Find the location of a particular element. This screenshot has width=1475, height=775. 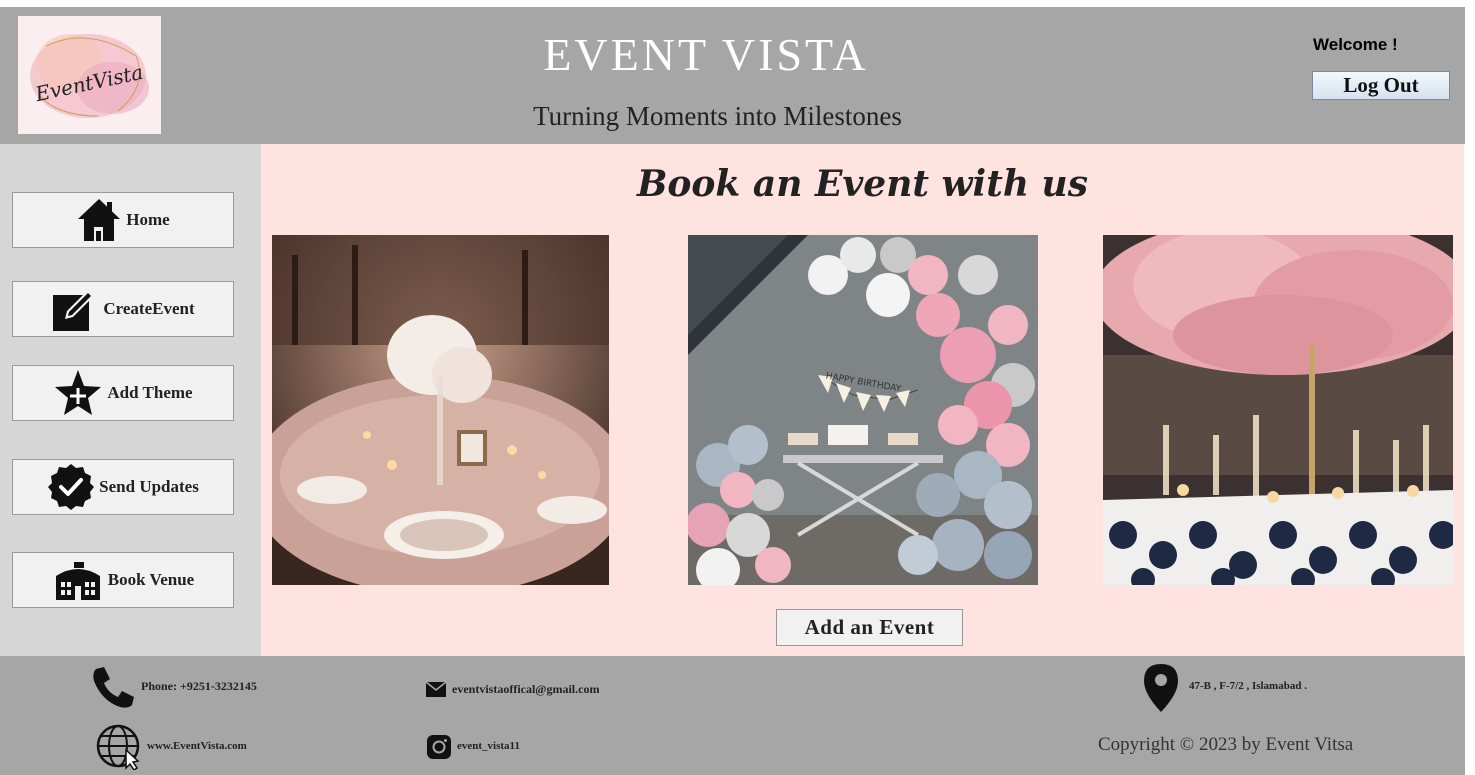

sidebar-item-send-updates: Send Updates is located at coordinates (123, 487).